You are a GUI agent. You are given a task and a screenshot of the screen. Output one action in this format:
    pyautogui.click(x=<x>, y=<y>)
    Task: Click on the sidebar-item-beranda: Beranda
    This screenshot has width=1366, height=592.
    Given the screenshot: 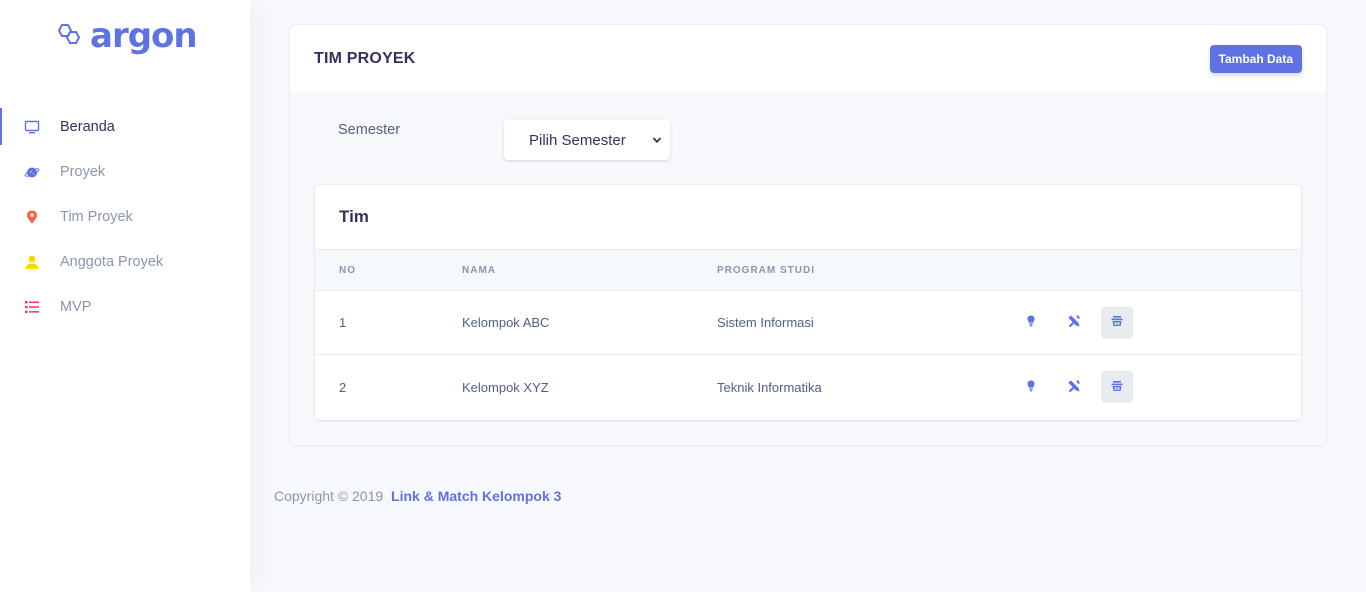 What is the action you would take?
    pyautogui.click(x=125, y=126)
    